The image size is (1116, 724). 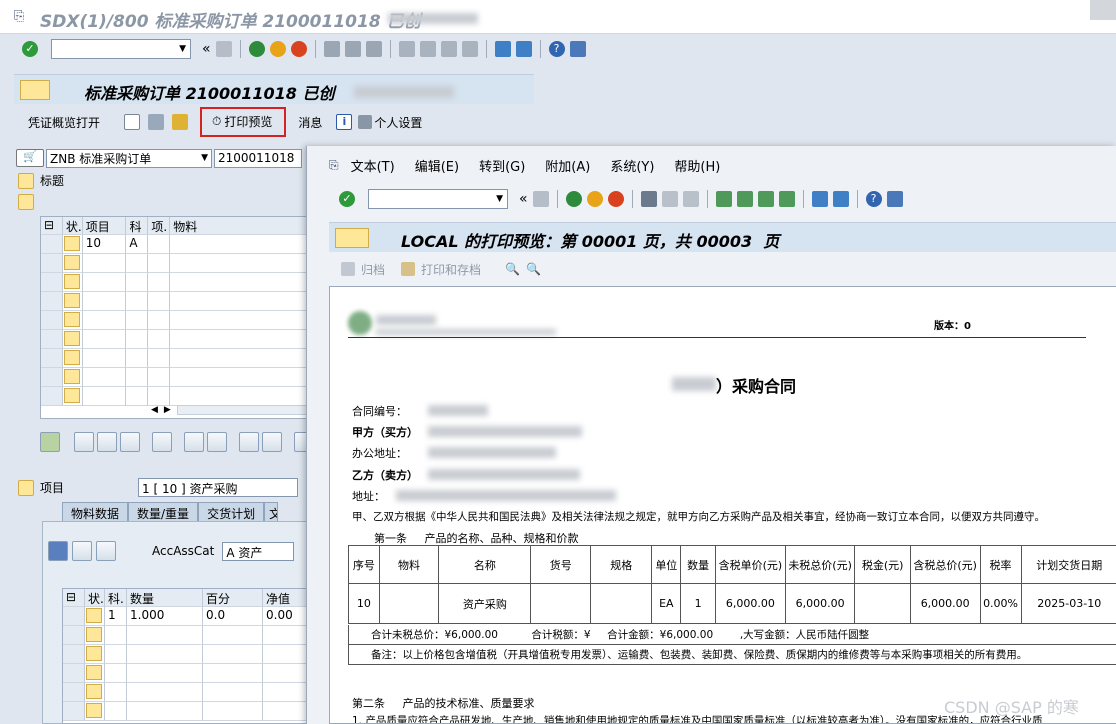 I want to click on copy-button, so click(x=249, y=442).